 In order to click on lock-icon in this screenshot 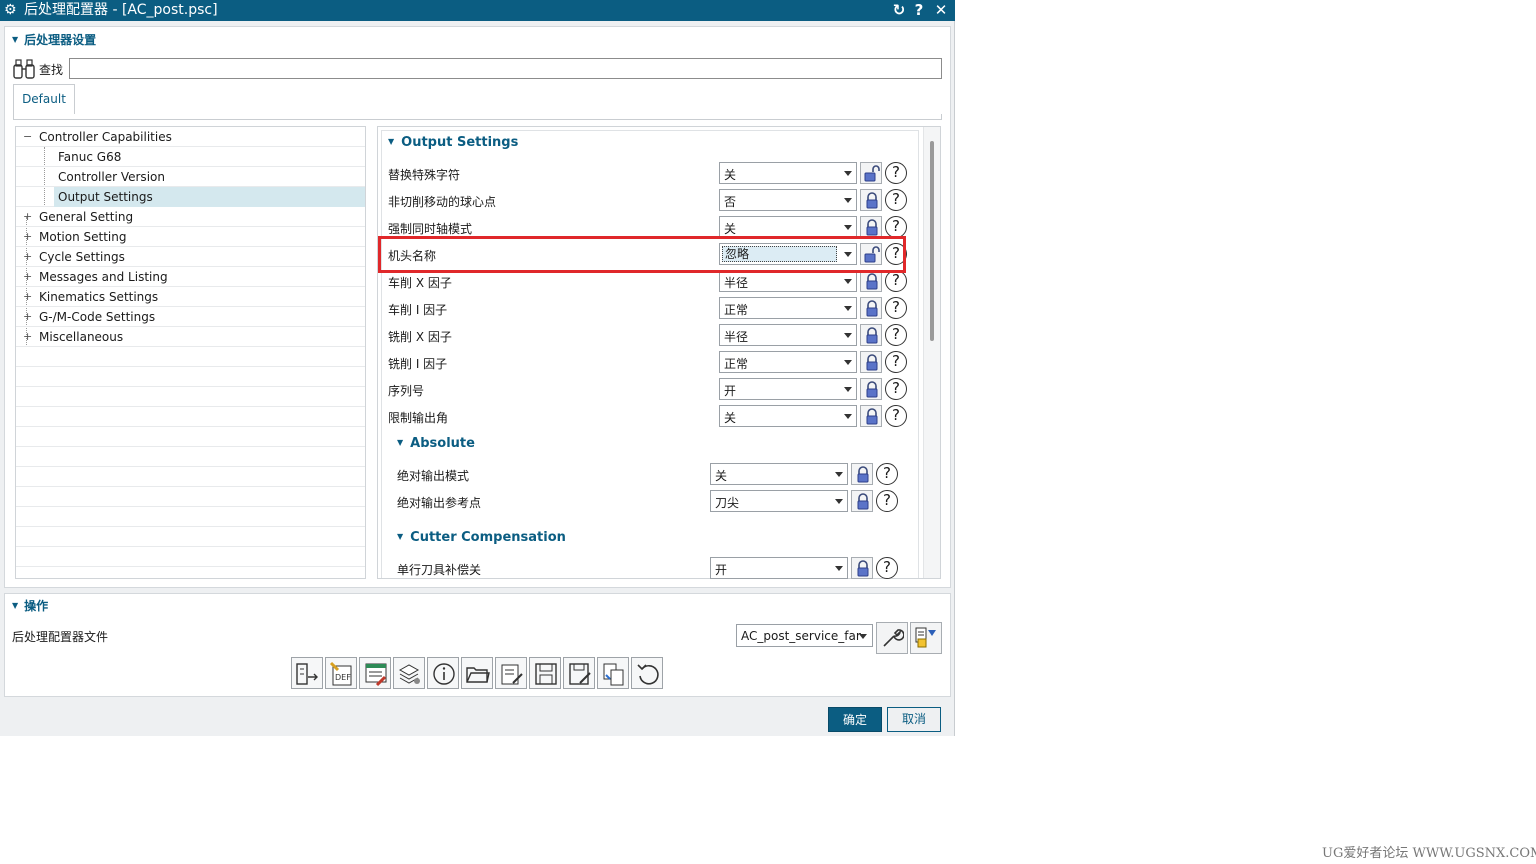, I will do `click(872, 389)`.